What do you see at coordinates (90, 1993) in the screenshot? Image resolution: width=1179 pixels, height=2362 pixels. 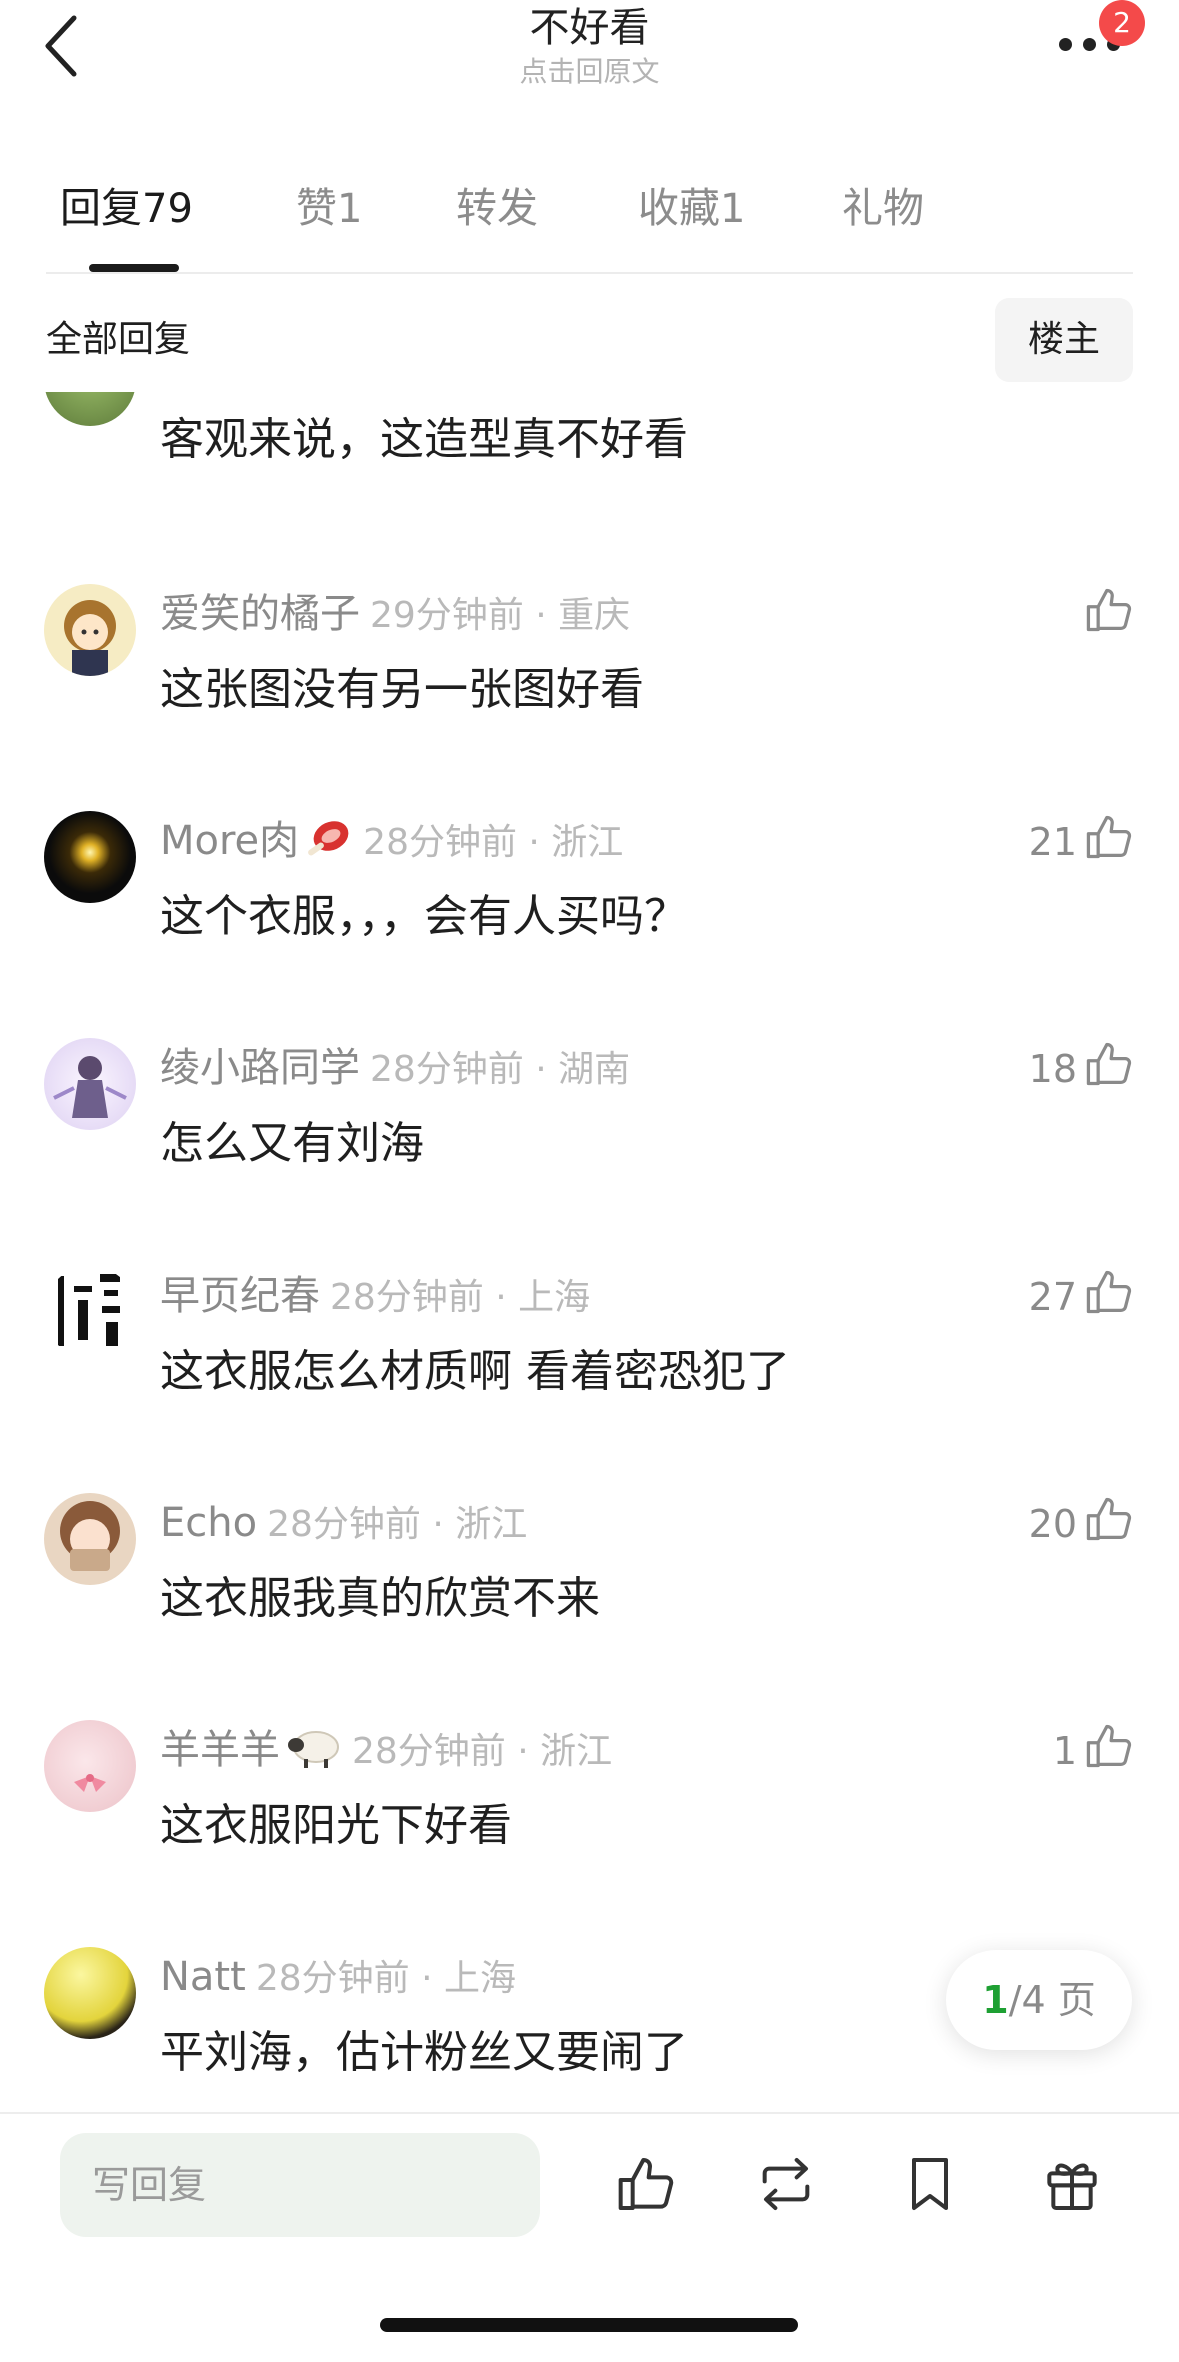 I see `yellow-dark-avatar` at bounding box center [90, 1993].